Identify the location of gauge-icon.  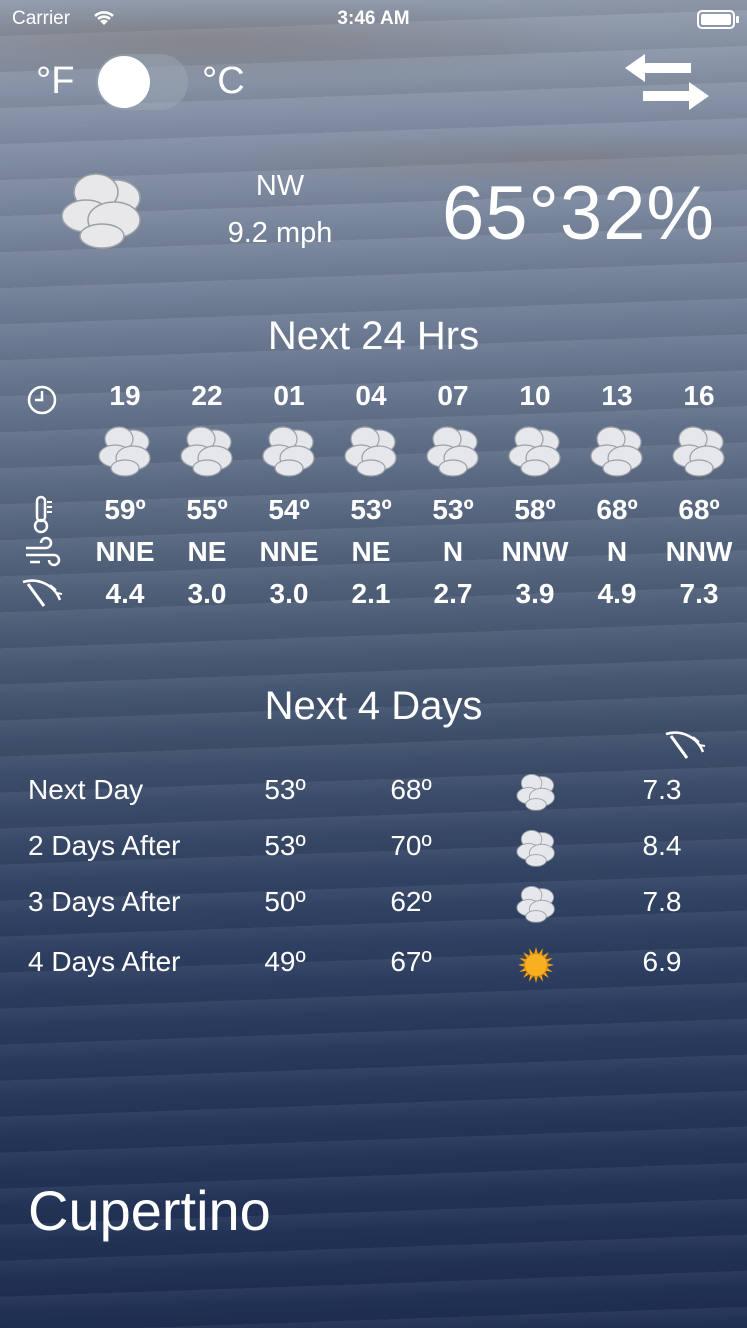
(42, 593).